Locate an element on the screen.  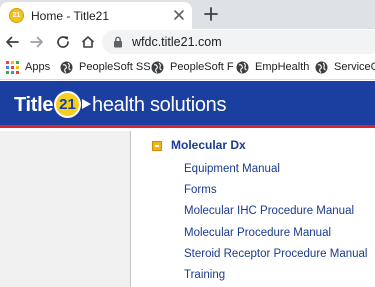
title21-favicon-icon: 21 is located at coordinates (16, 15).